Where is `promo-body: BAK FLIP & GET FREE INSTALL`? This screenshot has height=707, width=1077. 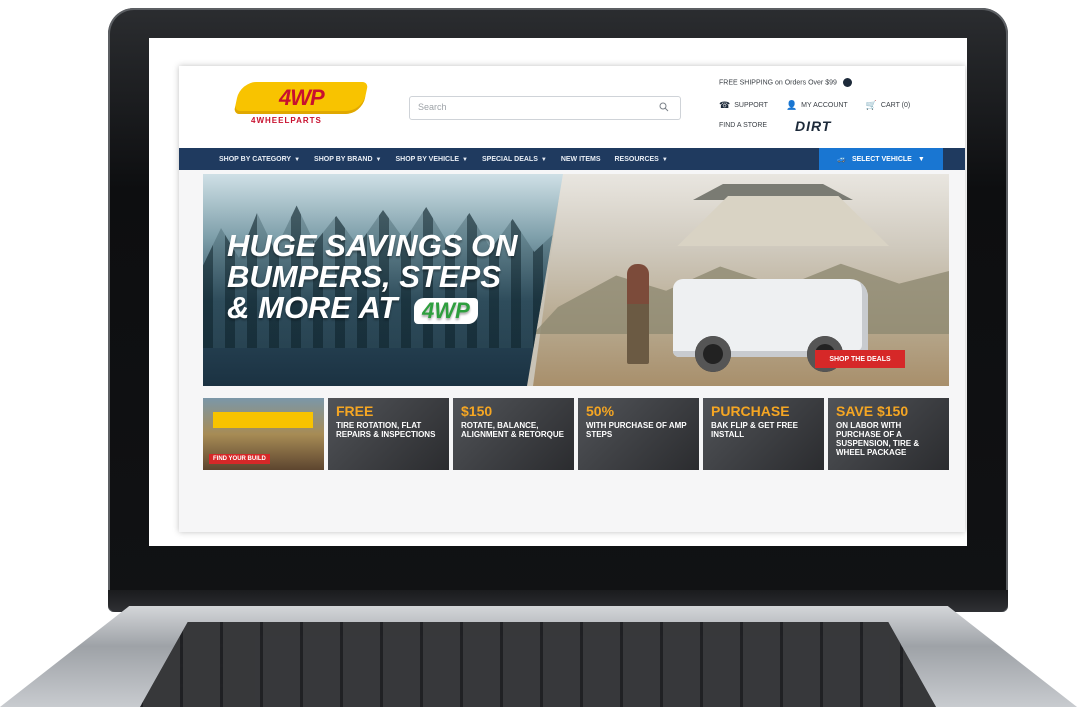 promo-body: BAK FLIP & GET FREE INSTALL is located at coordinates (754, 430).